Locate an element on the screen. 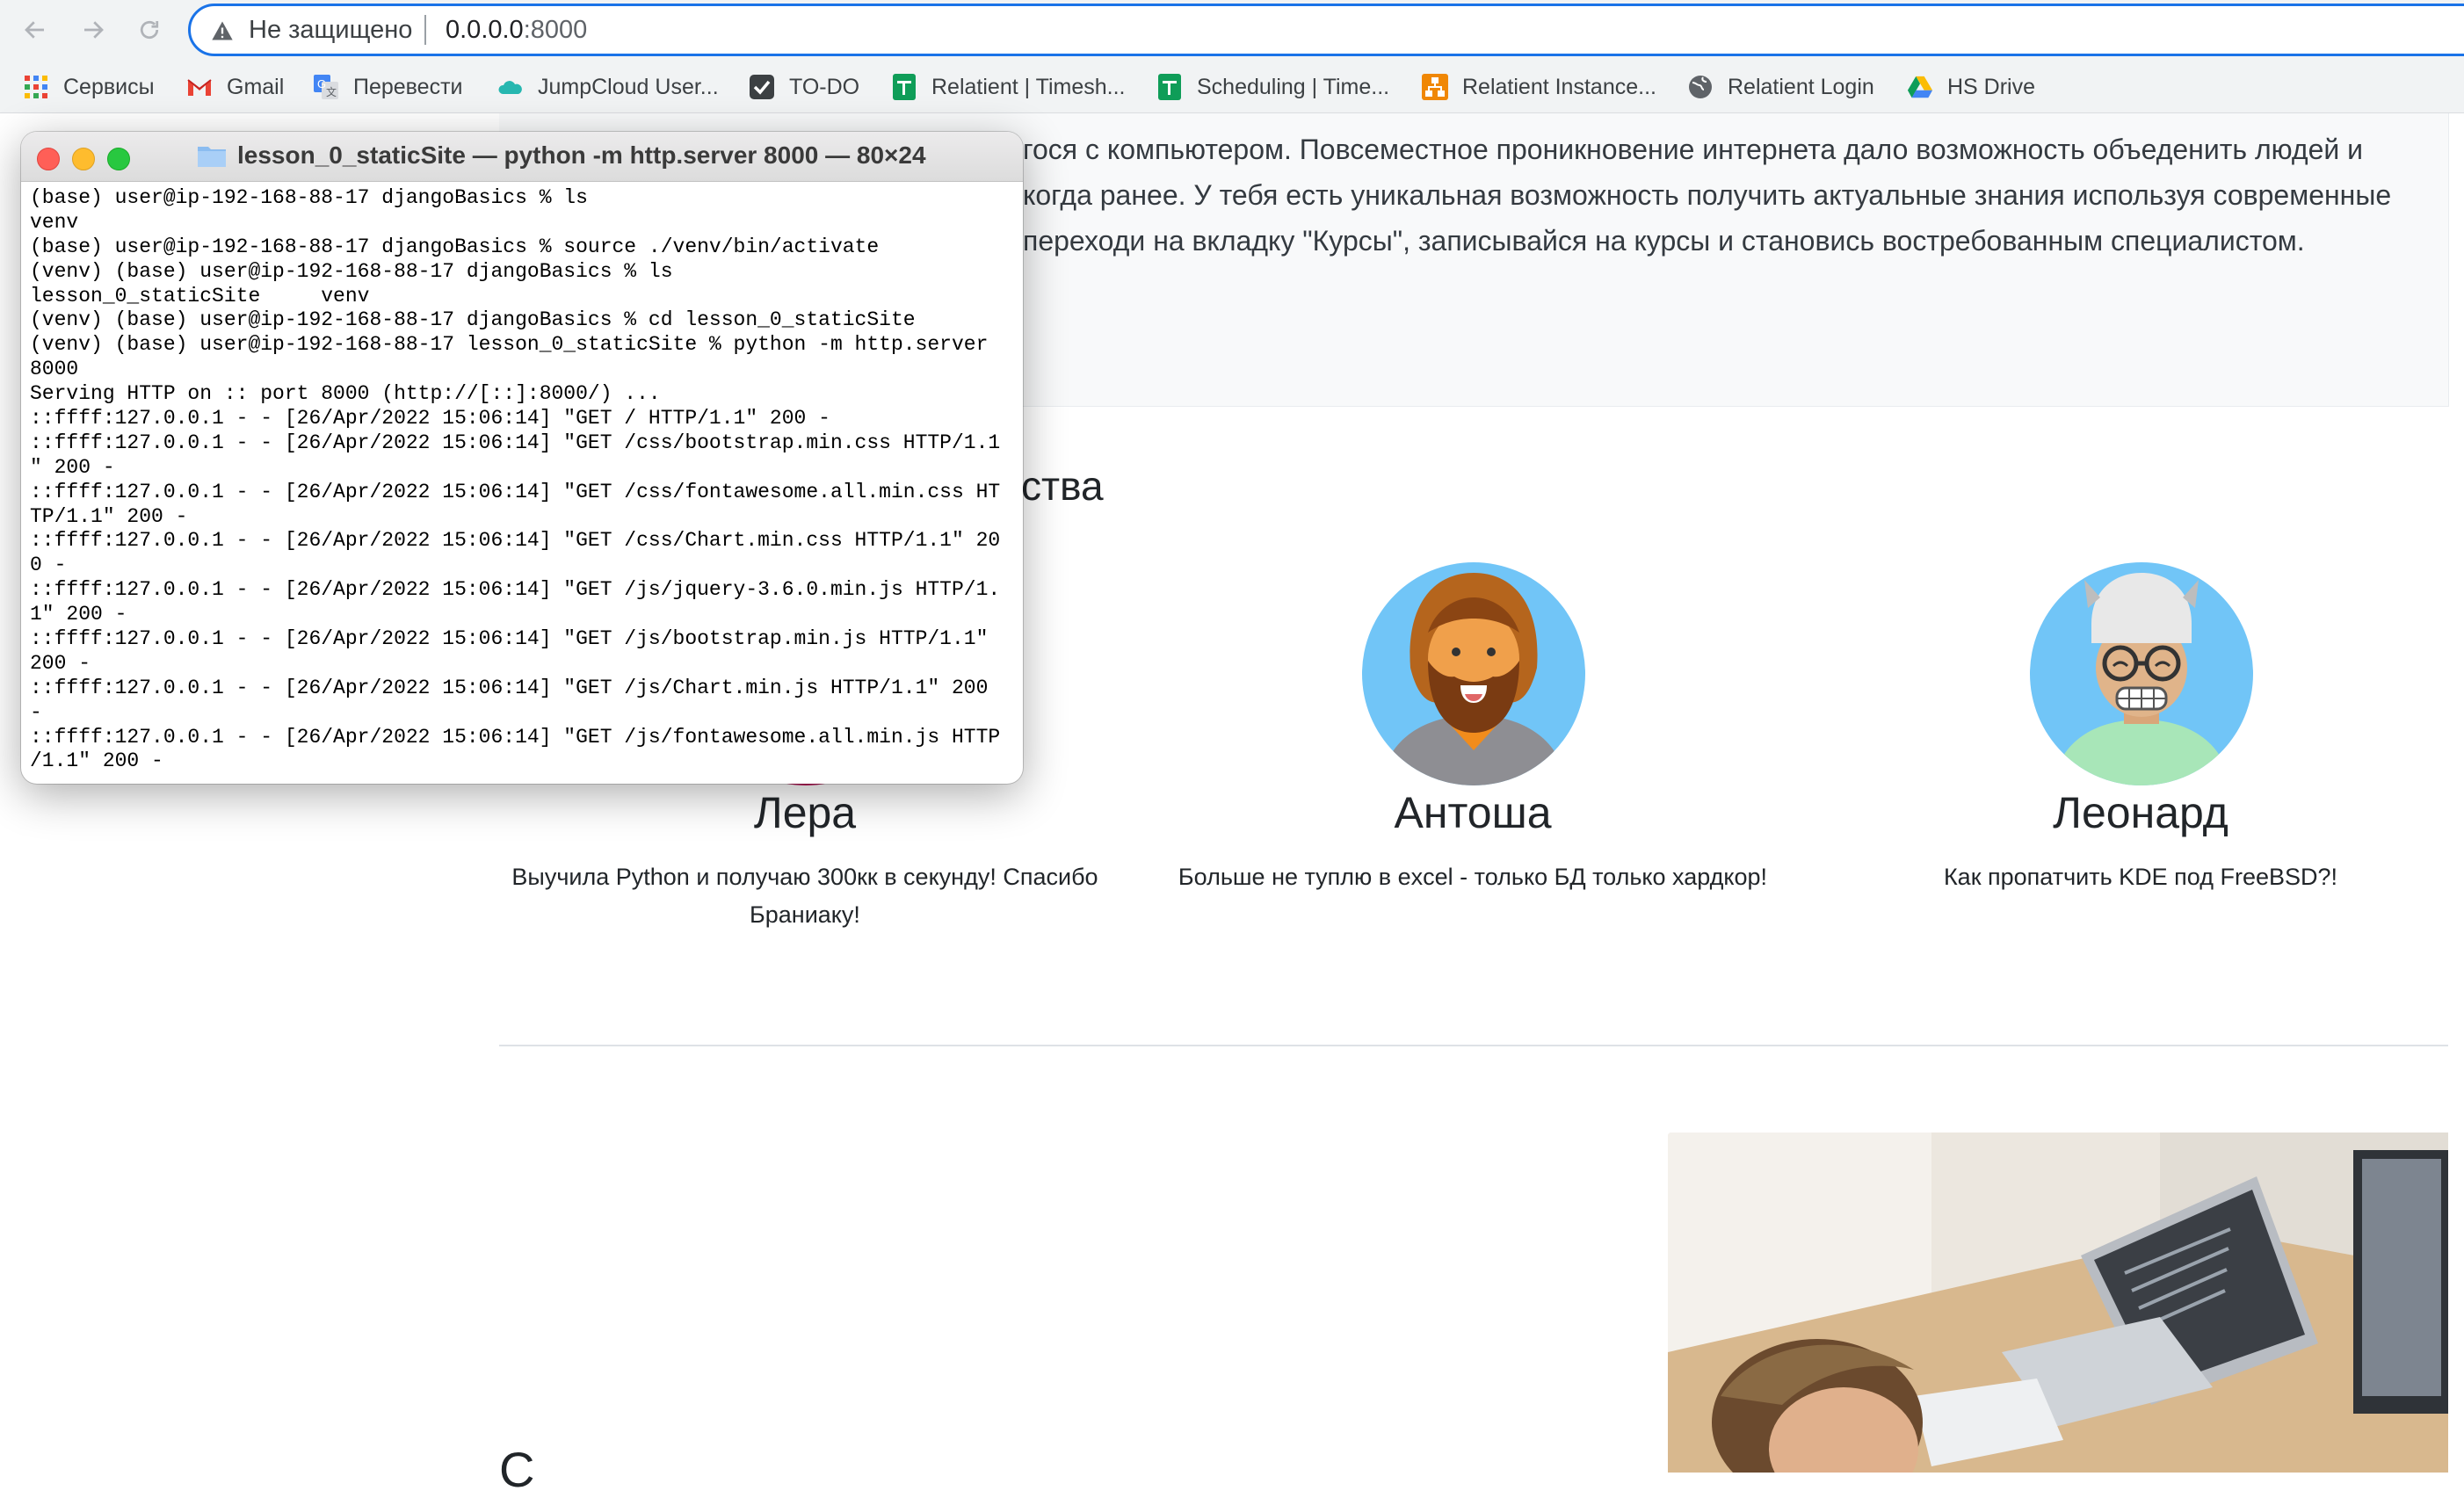  bookmark-relatient-login: Relatient Login is located at coordinates (1780, 87).